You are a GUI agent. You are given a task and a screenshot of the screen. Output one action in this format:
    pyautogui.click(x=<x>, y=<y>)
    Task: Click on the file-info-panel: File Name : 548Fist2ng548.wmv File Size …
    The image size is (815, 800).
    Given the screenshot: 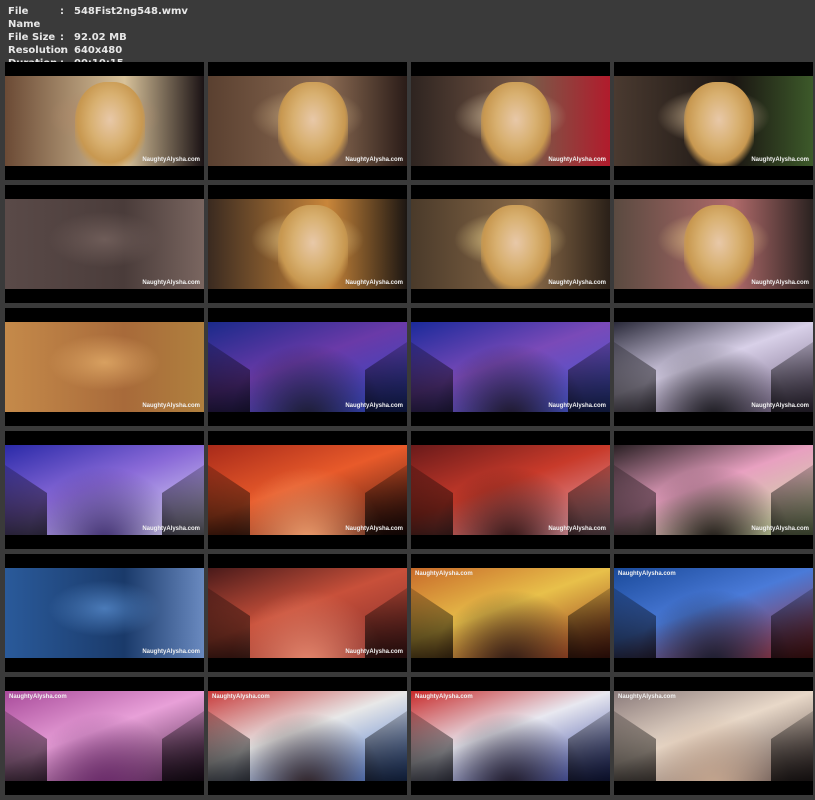 What is the action you would take?
    pyautogui.click(x=98, y=37)
    